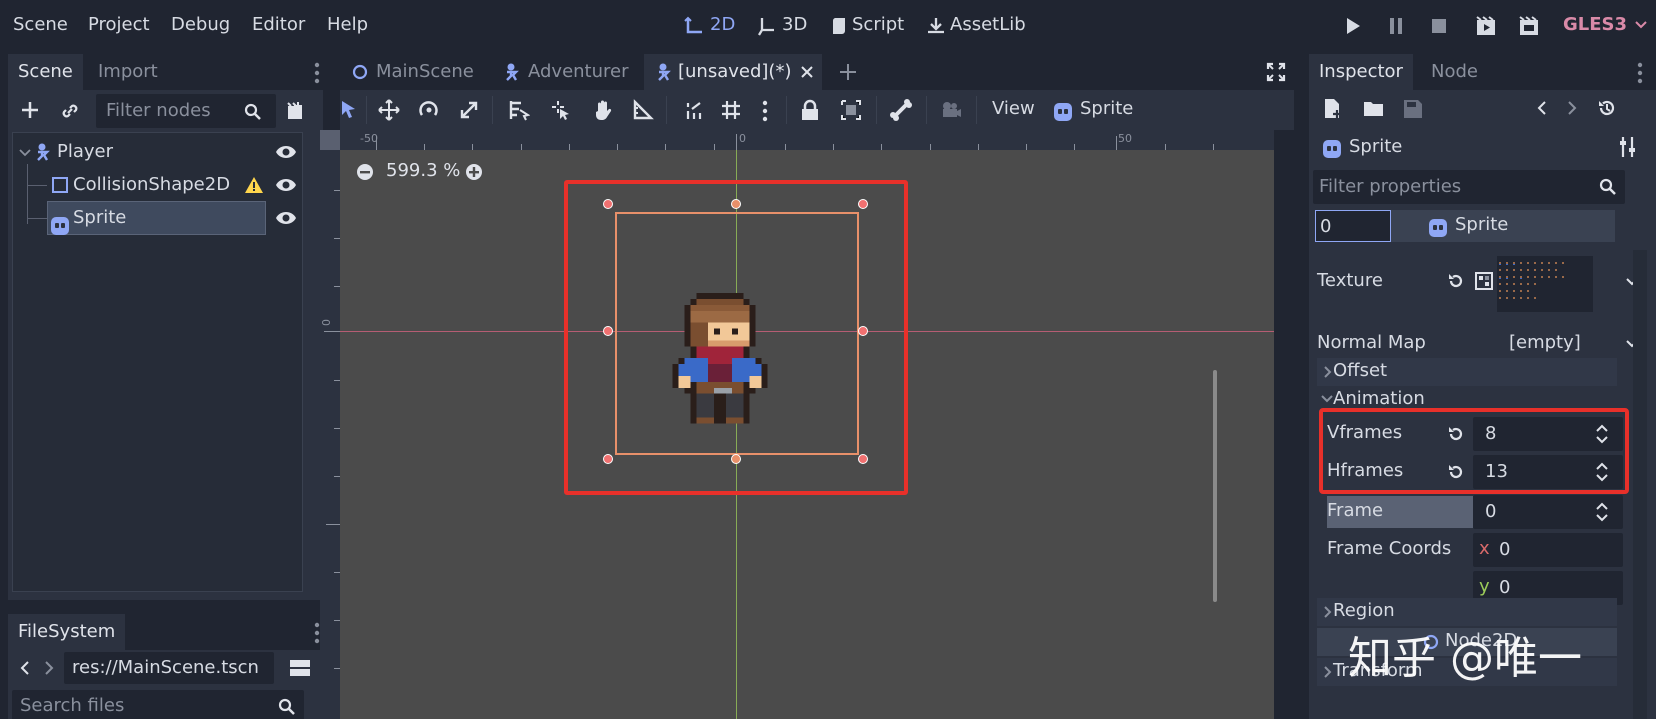  Describe the element at coordinates (326, 322) in the screenshot. I see `ruler-label: 0` at that location.